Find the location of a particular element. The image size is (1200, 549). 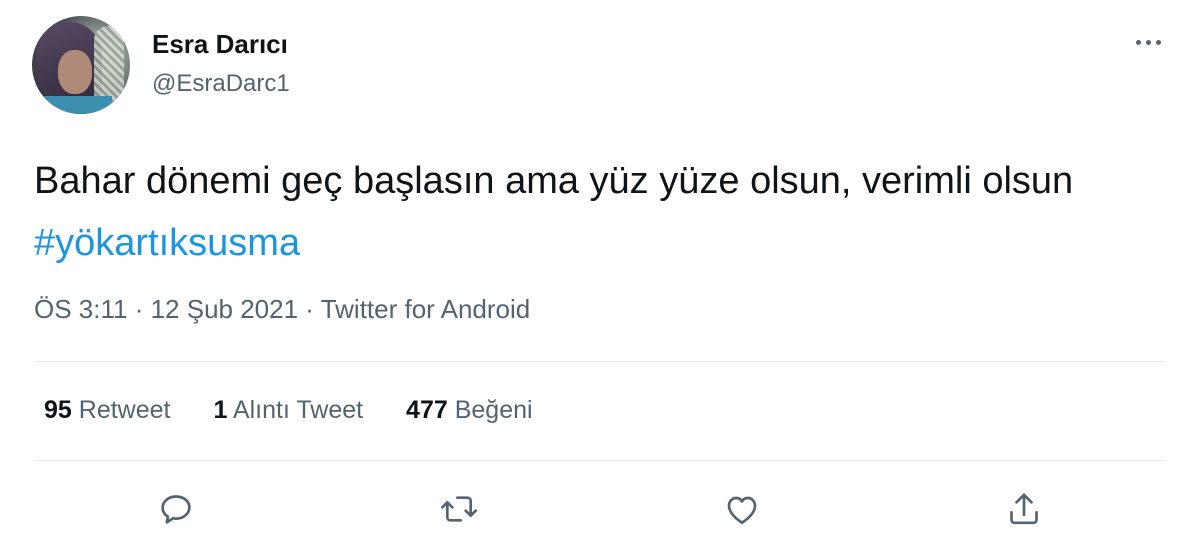

reply-icon is located at coordinates (176, 509).